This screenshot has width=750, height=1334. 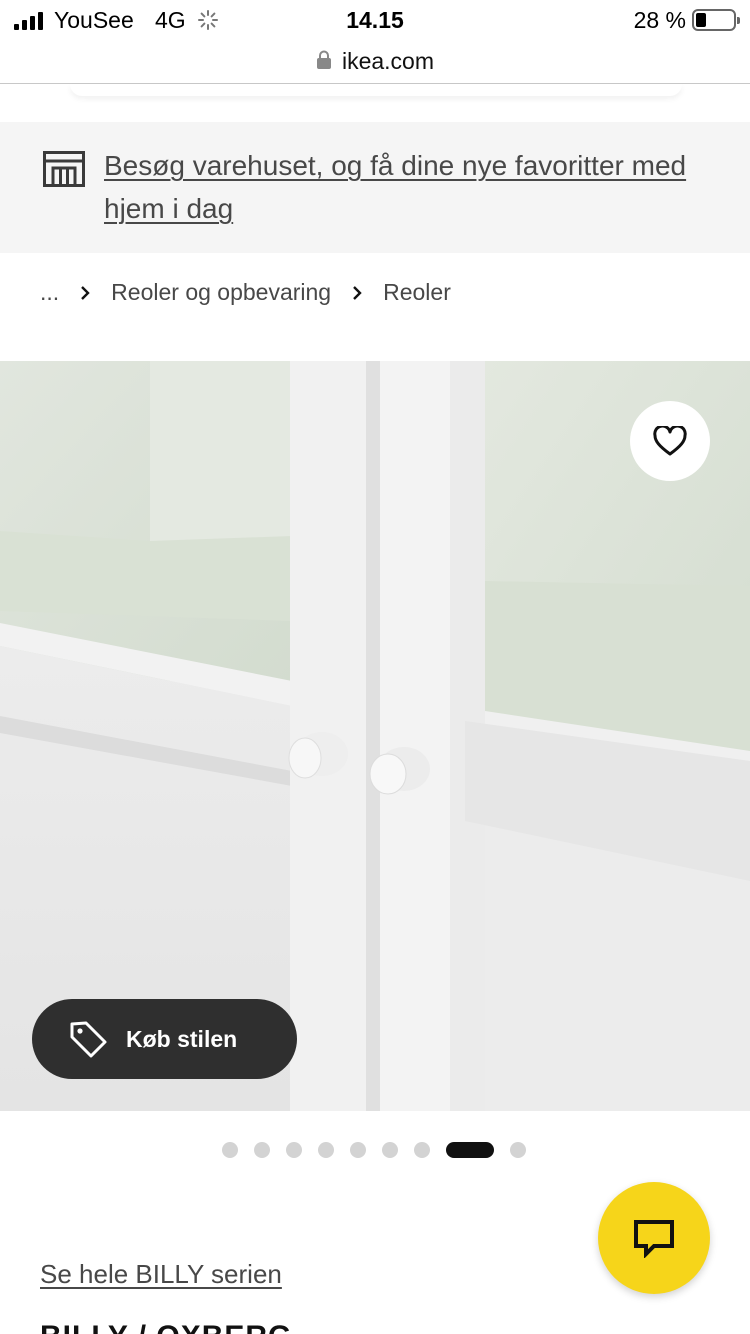 What do you see at coordinates (64, 169) in the screenshot?
I see `store-icon` at bounding box center [64, 169].